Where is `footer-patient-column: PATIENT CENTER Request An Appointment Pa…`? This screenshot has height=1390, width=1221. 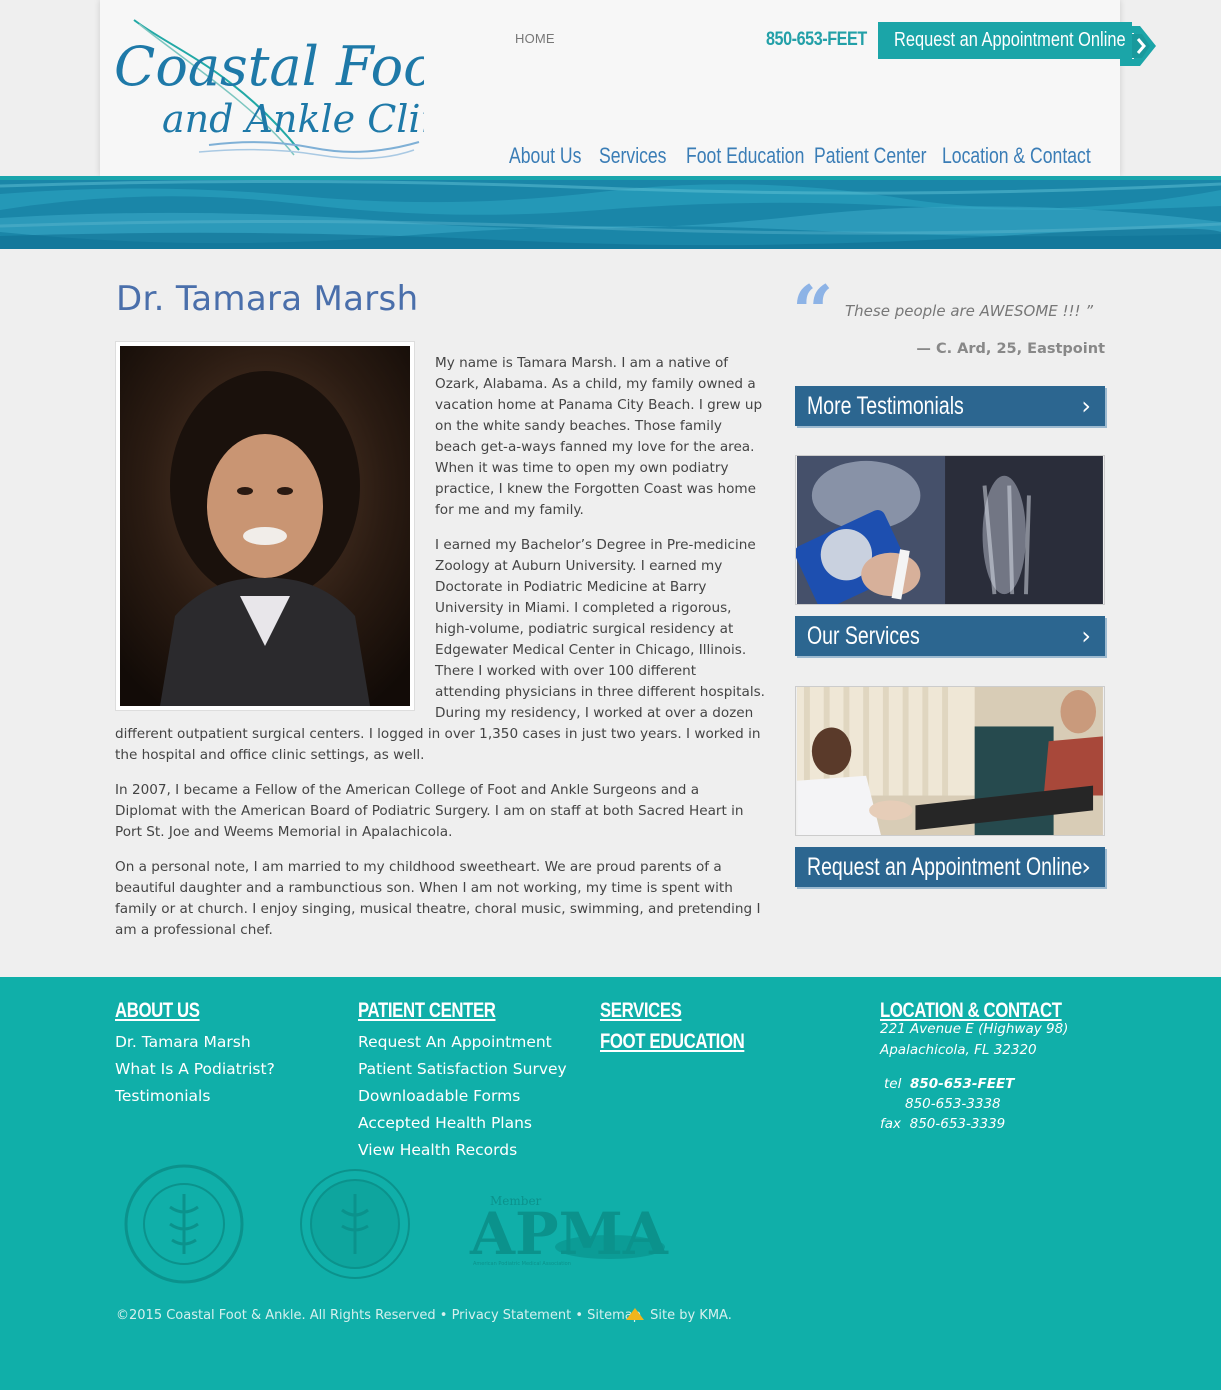 footer-patient-column: PATIENT CENTER Request An Appointment Pa… is located at coordinates (462, 1081).